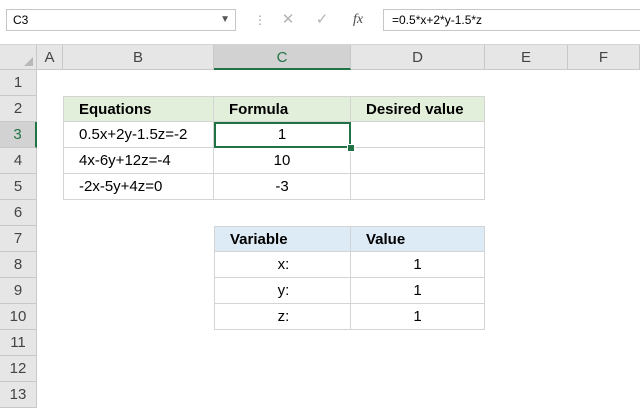  Describe the element at coordinates (282, 187) in the screenshot. I see `cell-c5-formula: -3` at that location.